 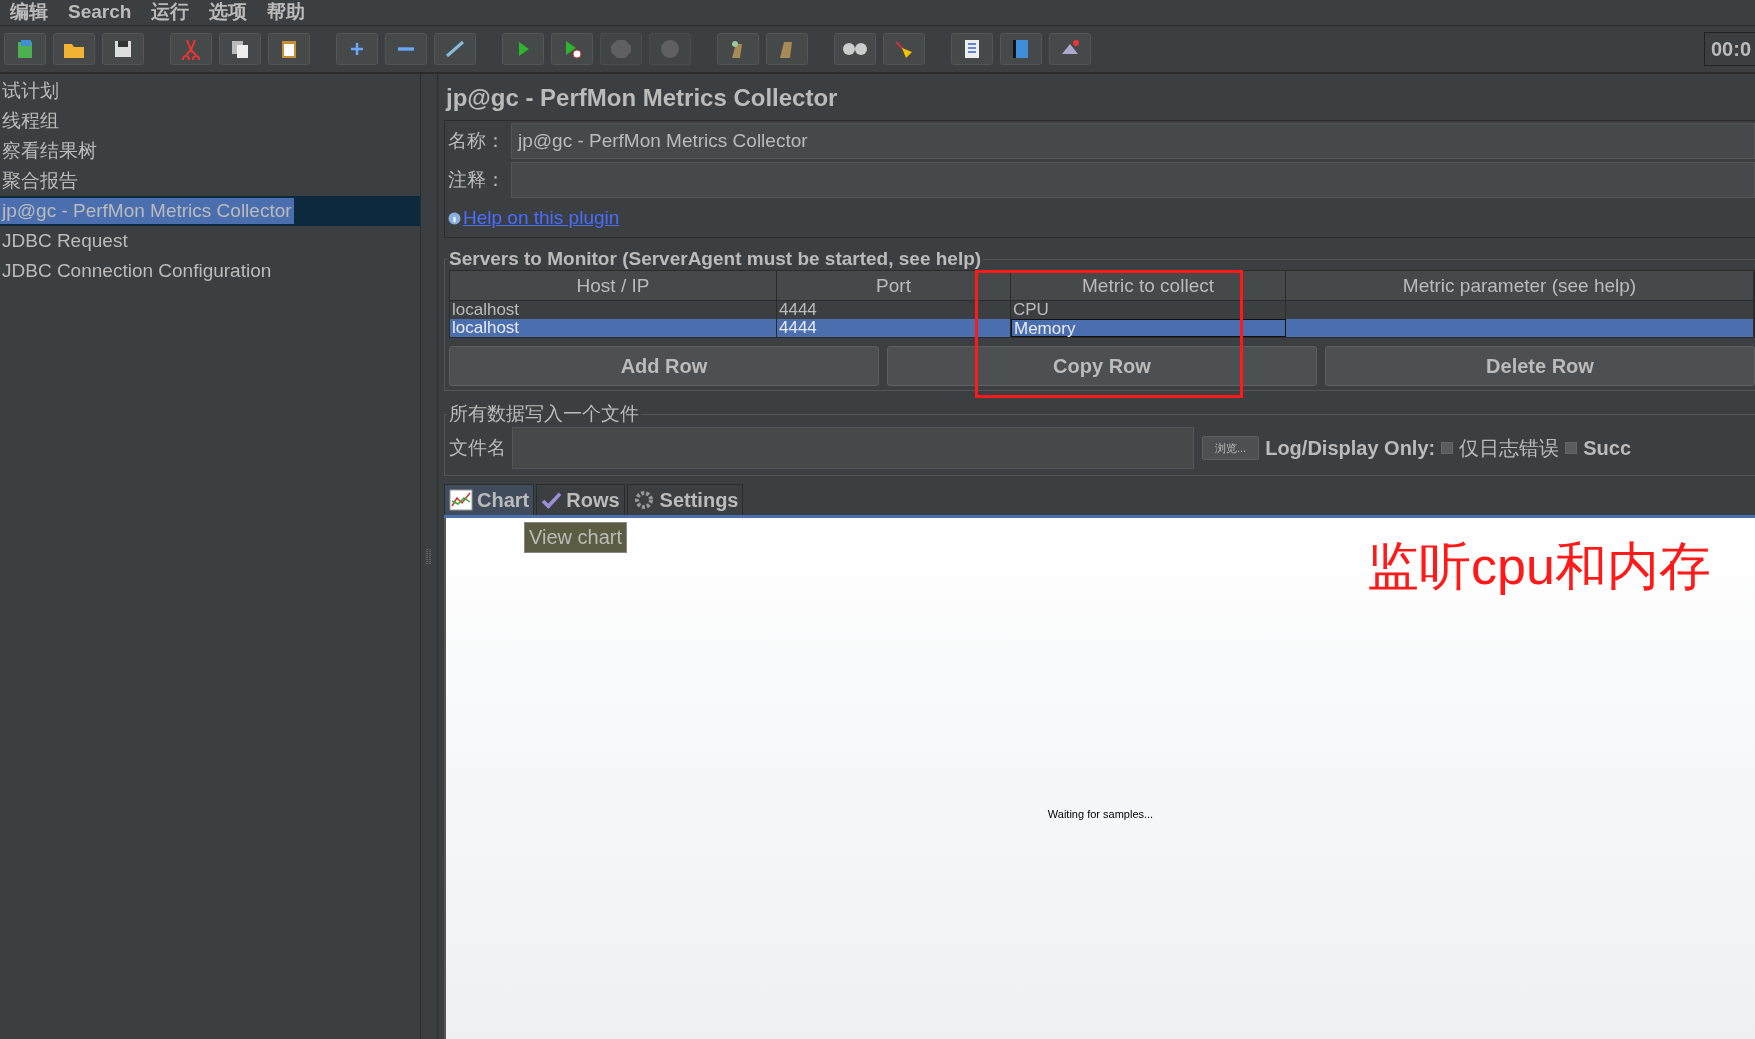 I want to click on save-button, so click(x=123, y=49).